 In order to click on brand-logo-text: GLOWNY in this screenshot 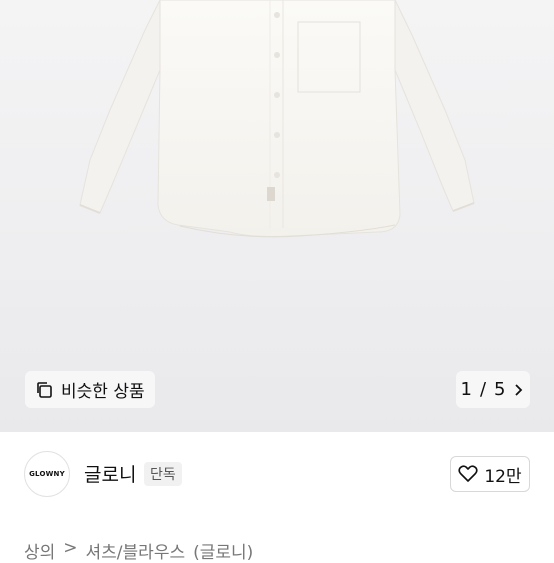, I will do `click(47, 474)`.